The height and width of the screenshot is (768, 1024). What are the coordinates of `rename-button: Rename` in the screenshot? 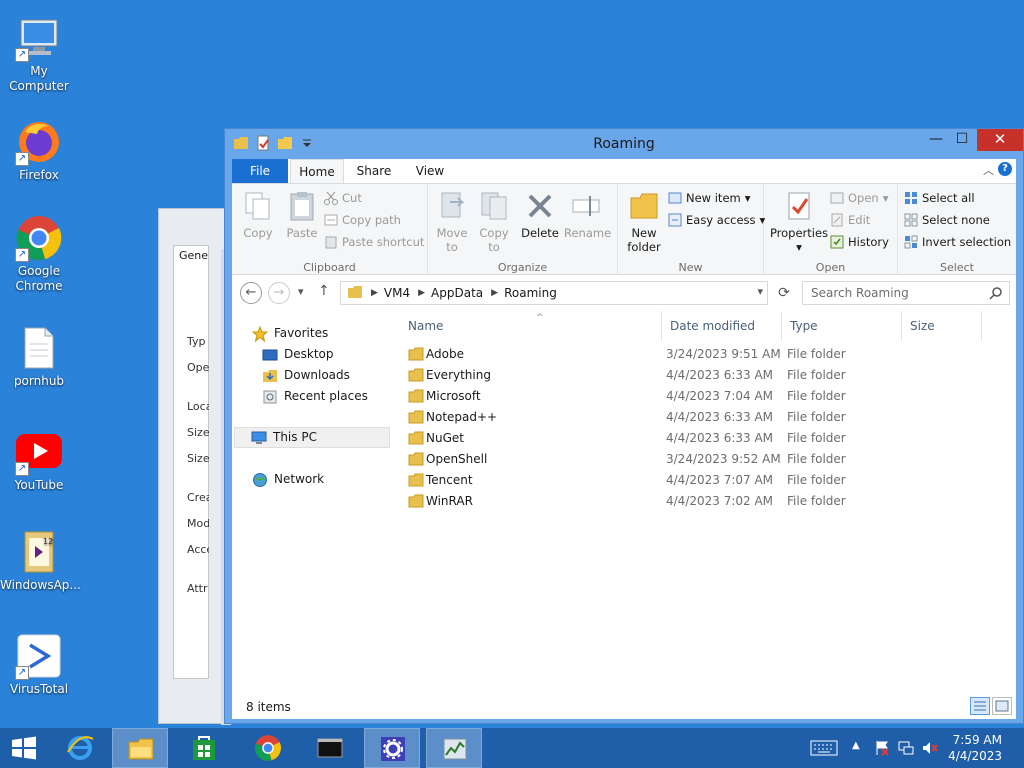 It's located at (587, 215).